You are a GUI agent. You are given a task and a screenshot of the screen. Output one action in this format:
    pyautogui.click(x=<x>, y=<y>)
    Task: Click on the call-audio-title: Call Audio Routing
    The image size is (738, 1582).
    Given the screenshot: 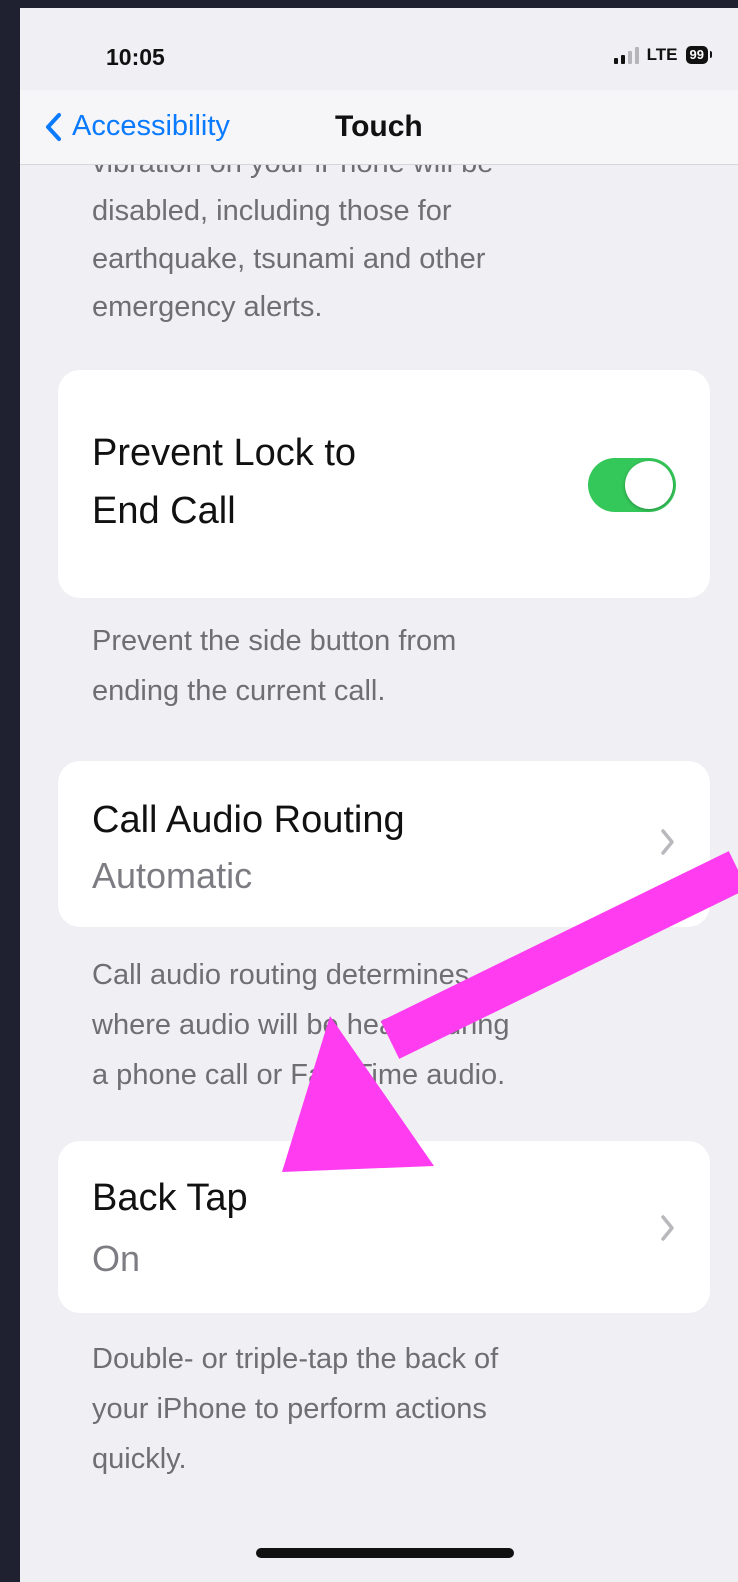 What is the action you would take?
    pyautogui.click(x=248, y=820)
    